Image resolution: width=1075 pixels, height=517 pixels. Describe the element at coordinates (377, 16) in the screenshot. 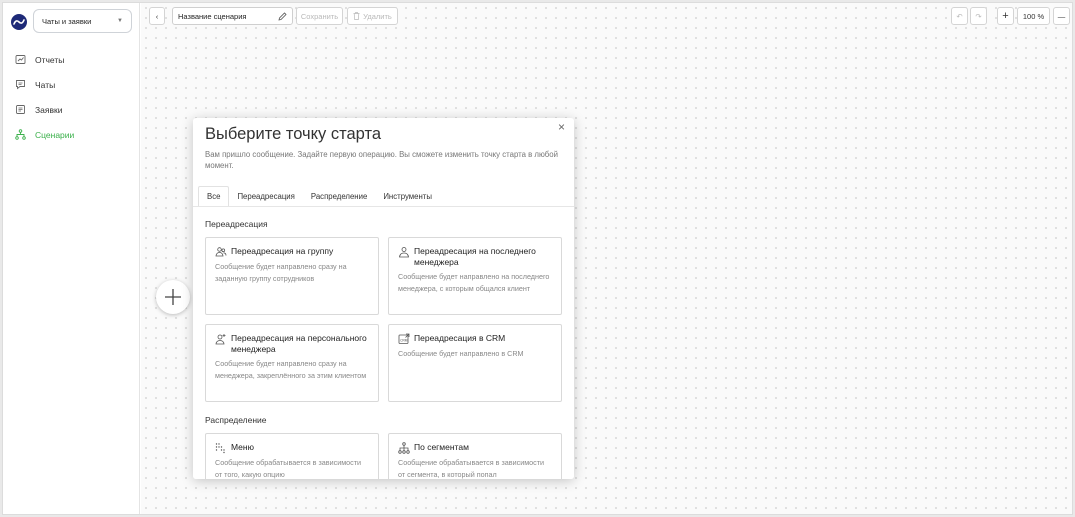

I see `delete-button-label: Удалить` at that location.